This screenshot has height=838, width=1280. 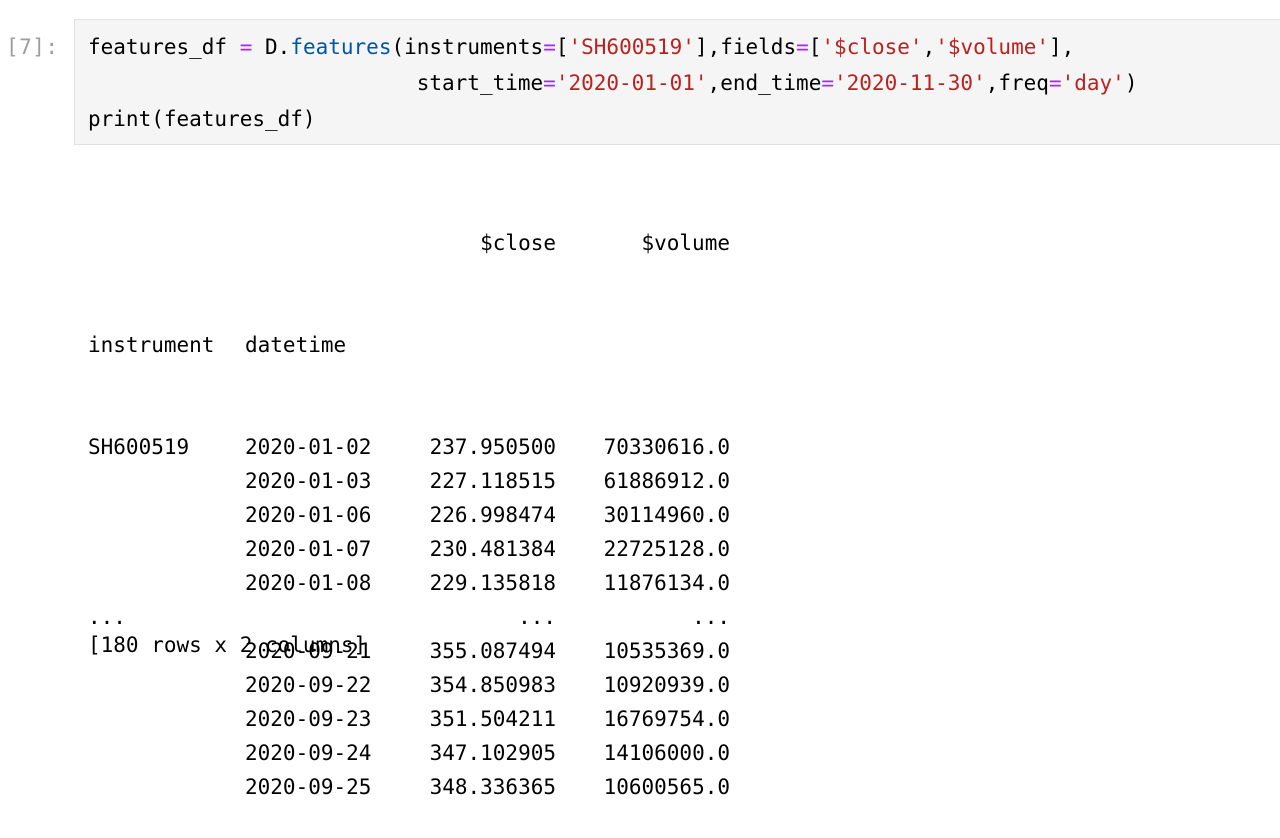 What do you see at coordinates (409, 753) in the screenshot?
I see `table-row: 2020-09-24 347.102905 14106000.0` at bounding box center [409, 753].